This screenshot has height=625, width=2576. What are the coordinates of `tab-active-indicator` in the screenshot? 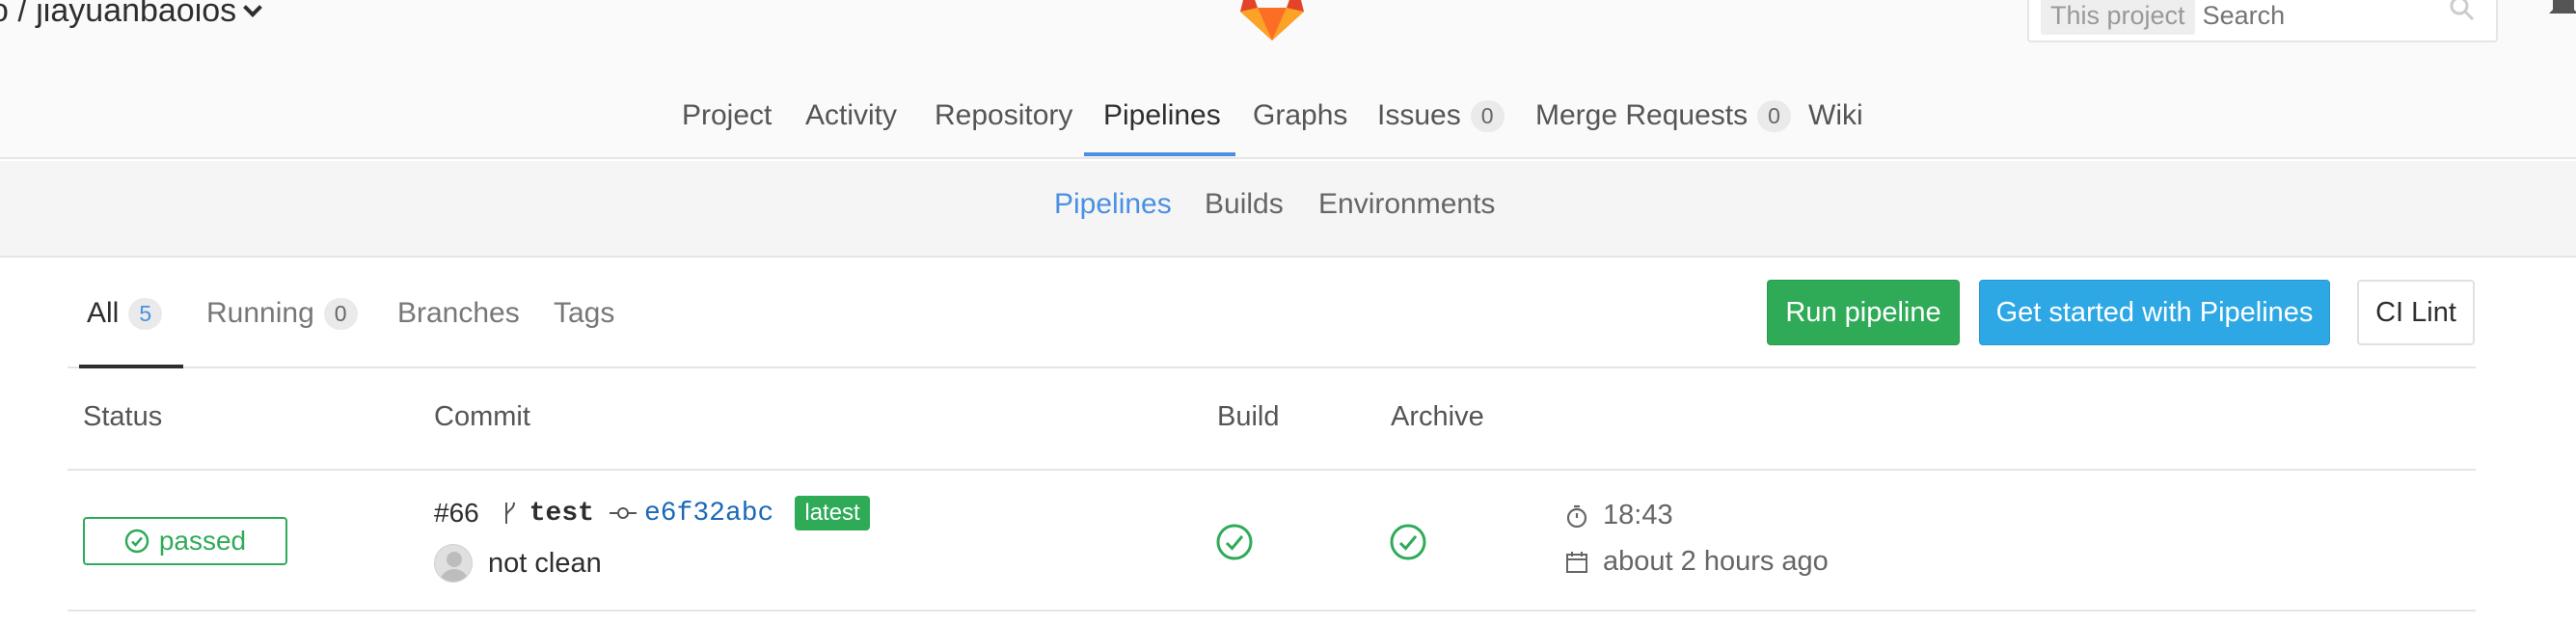 It's located at (131, 366).